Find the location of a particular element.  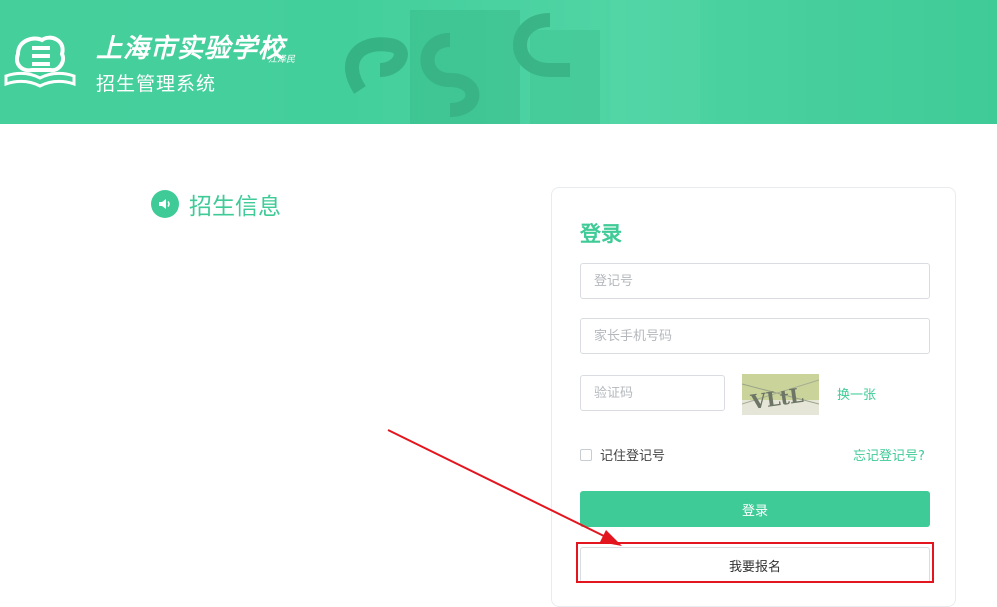

system-name: 招生管理系统 is located at coordinates (156, 84).